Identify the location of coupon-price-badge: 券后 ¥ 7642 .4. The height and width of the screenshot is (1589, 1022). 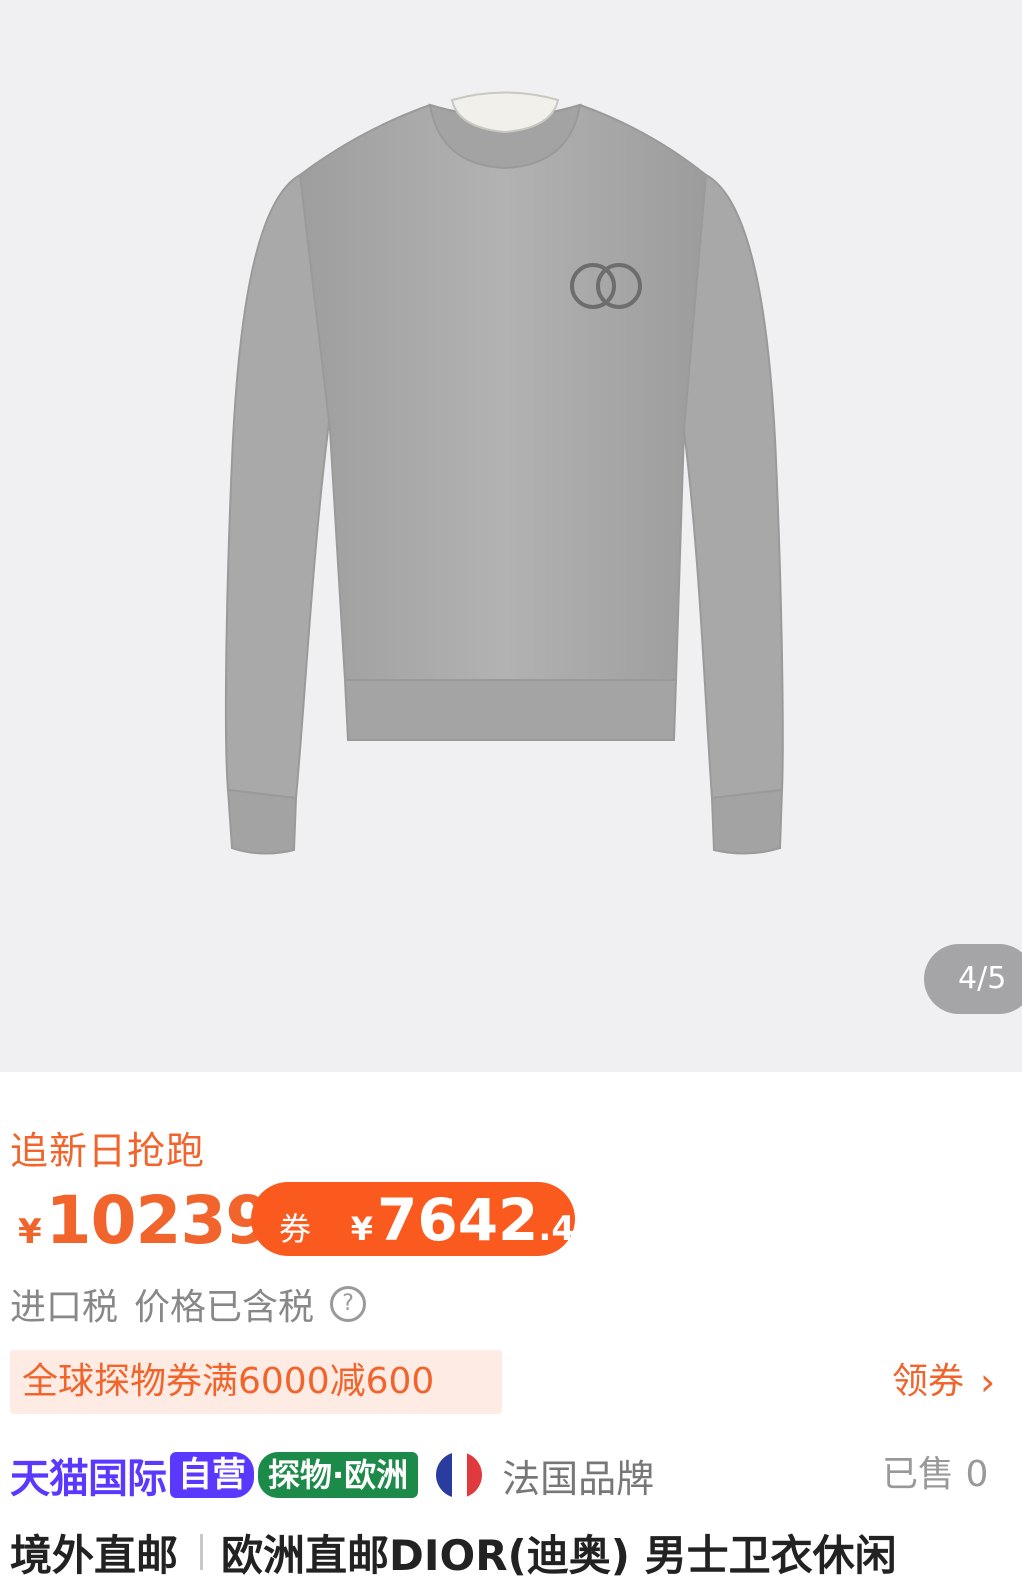
(413, 1238).